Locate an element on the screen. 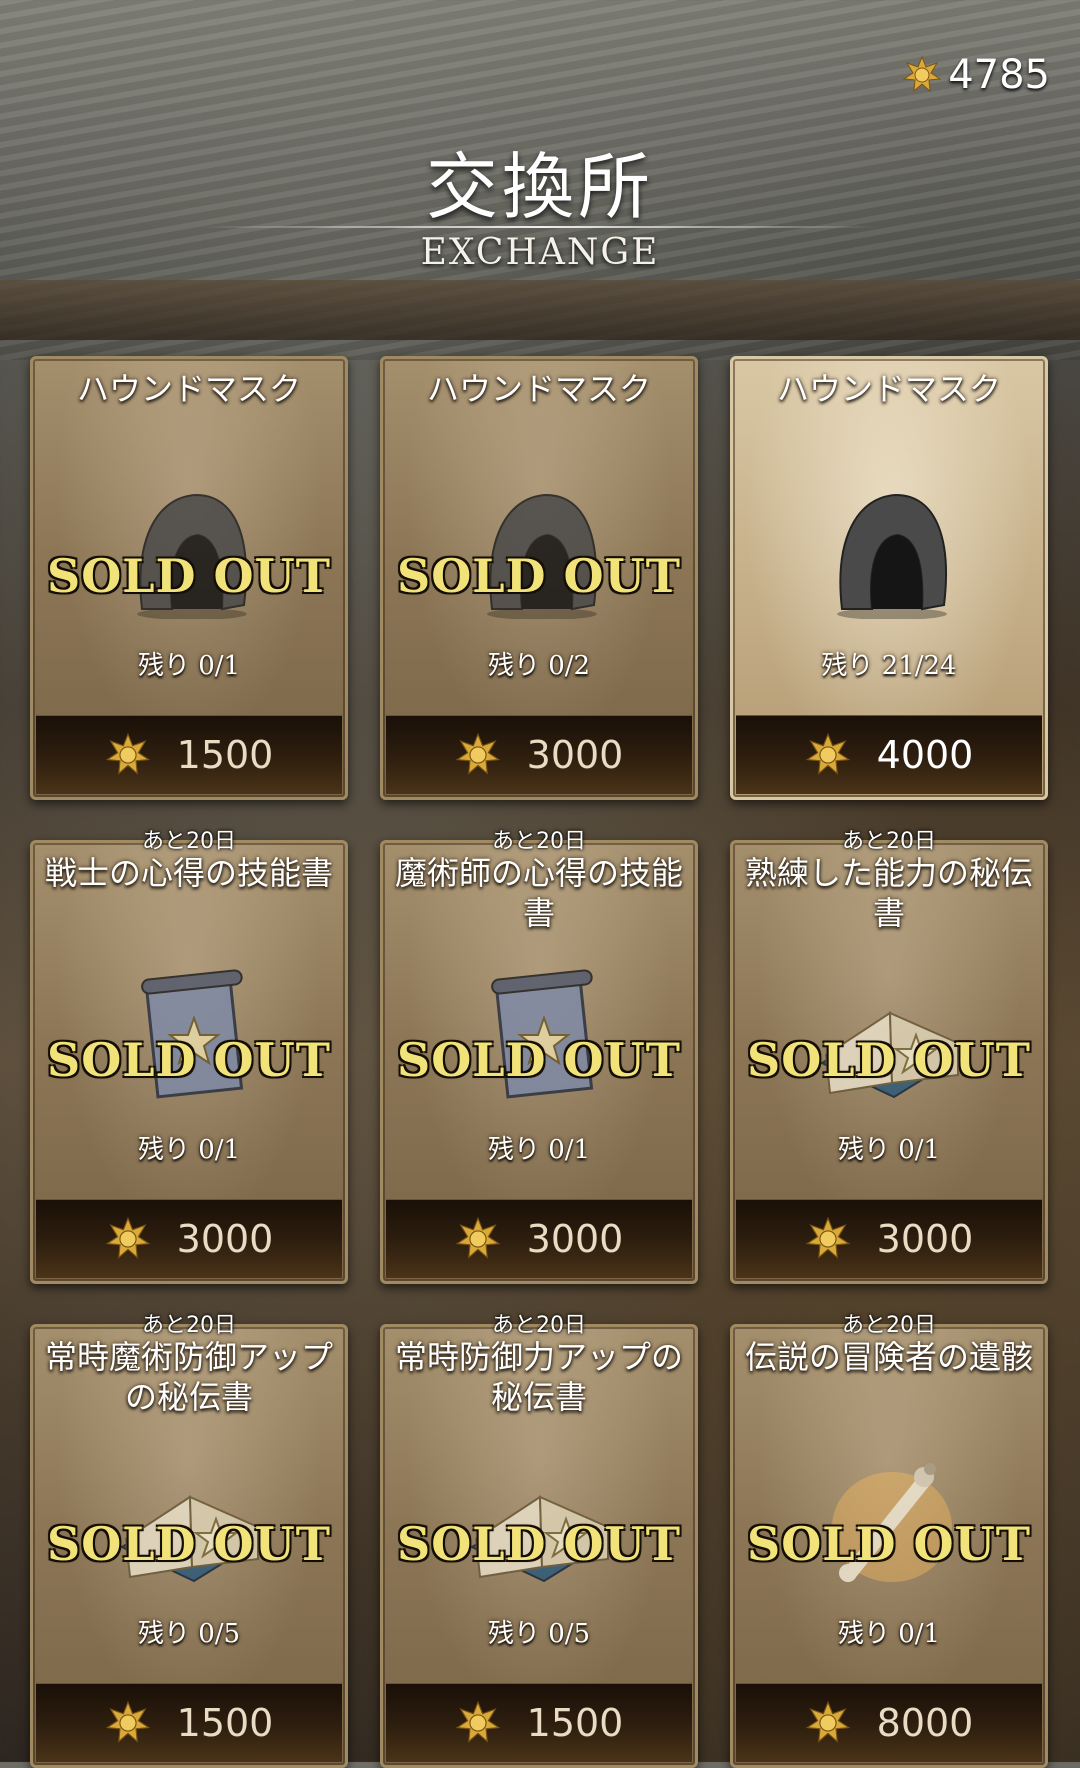 The image size is (1080, 1768). item-name: 戦士の心得の技能書 is located at coordinates (188, 873).